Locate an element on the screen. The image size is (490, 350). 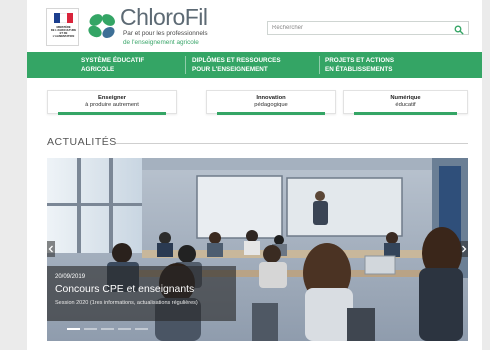
site-name: ChloroFil is located at coordinates (164, 17).